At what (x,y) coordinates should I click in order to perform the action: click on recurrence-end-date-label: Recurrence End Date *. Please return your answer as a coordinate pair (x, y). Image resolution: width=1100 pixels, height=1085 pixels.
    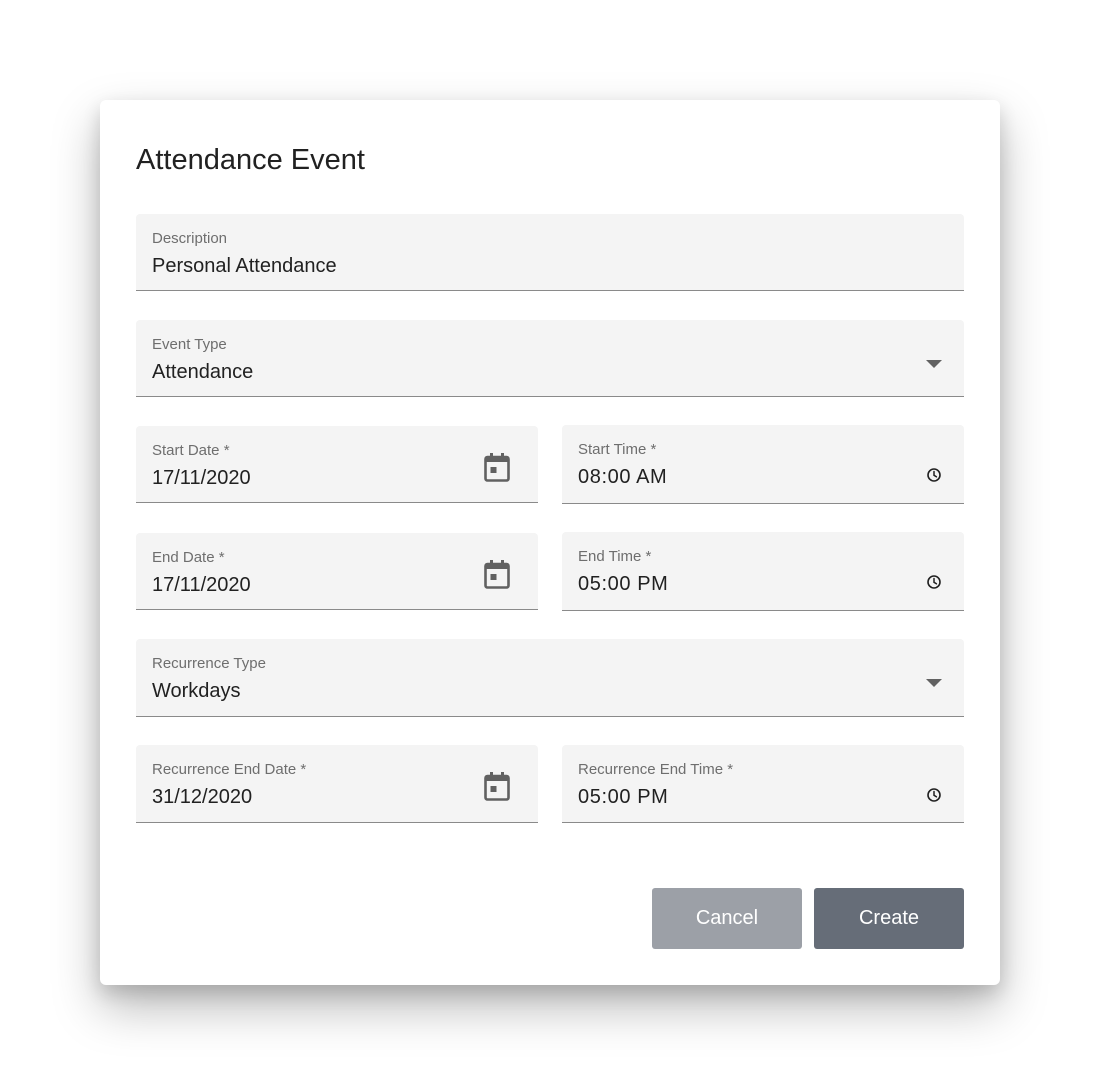
    Looking at the image, I should click on (229, 769).